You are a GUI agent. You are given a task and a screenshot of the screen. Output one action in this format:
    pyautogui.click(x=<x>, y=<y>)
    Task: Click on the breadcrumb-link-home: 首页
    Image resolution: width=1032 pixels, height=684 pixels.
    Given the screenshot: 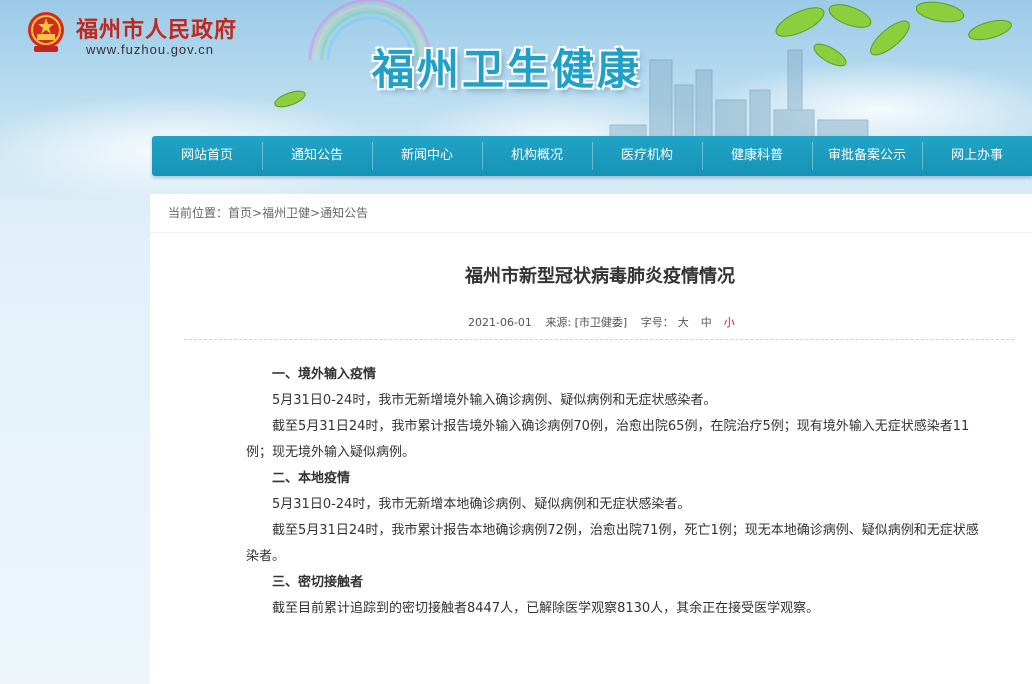 What is the action you would take?
    pyautogui.click(x=240, y=213)
    